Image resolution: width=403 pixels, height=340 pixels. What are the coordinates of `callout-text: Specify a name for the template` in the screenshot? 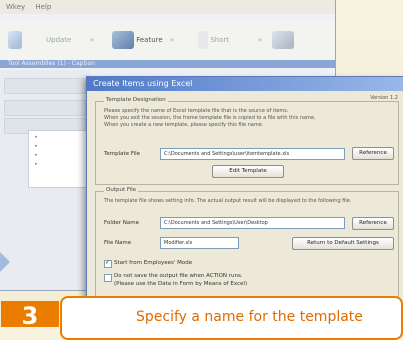 It's located at (249, 317).